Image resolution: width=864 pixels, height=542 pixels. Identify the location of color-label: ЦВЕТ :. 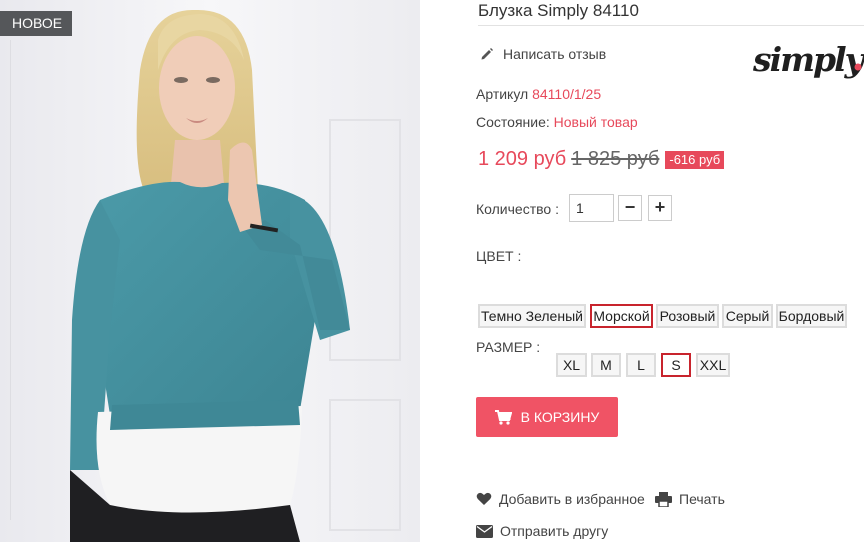
(499, 256).